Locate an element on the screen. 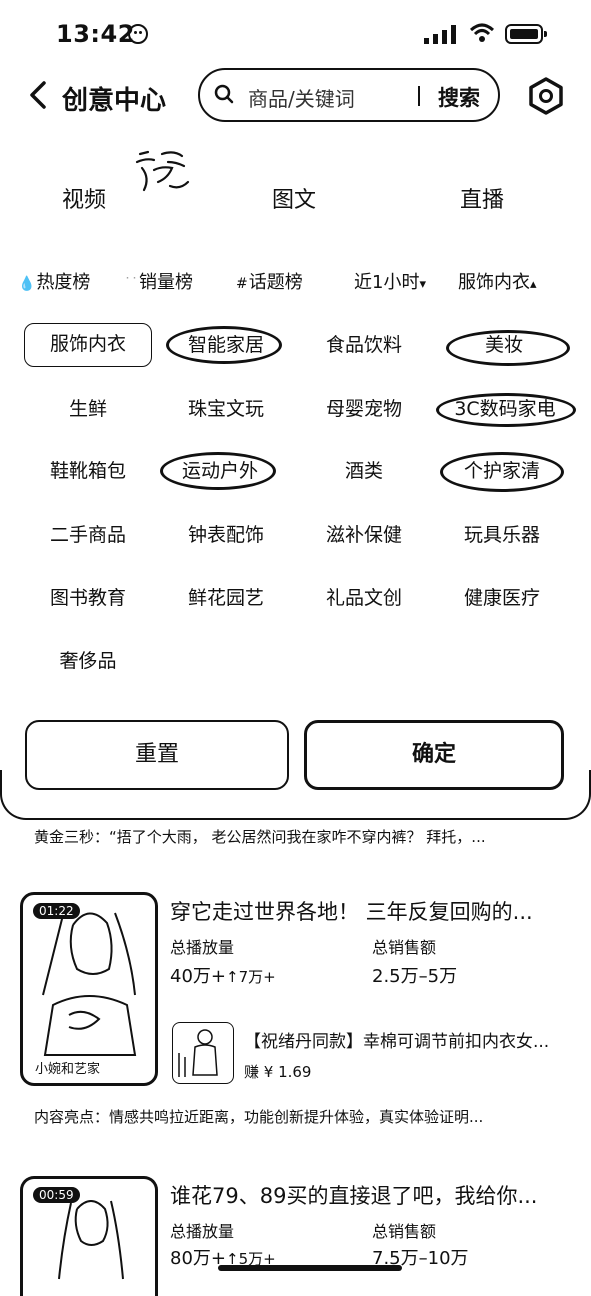 The width and height of the screenshot is (591, 1296). status-time: 13:42 is located at coordinates (95, 34).